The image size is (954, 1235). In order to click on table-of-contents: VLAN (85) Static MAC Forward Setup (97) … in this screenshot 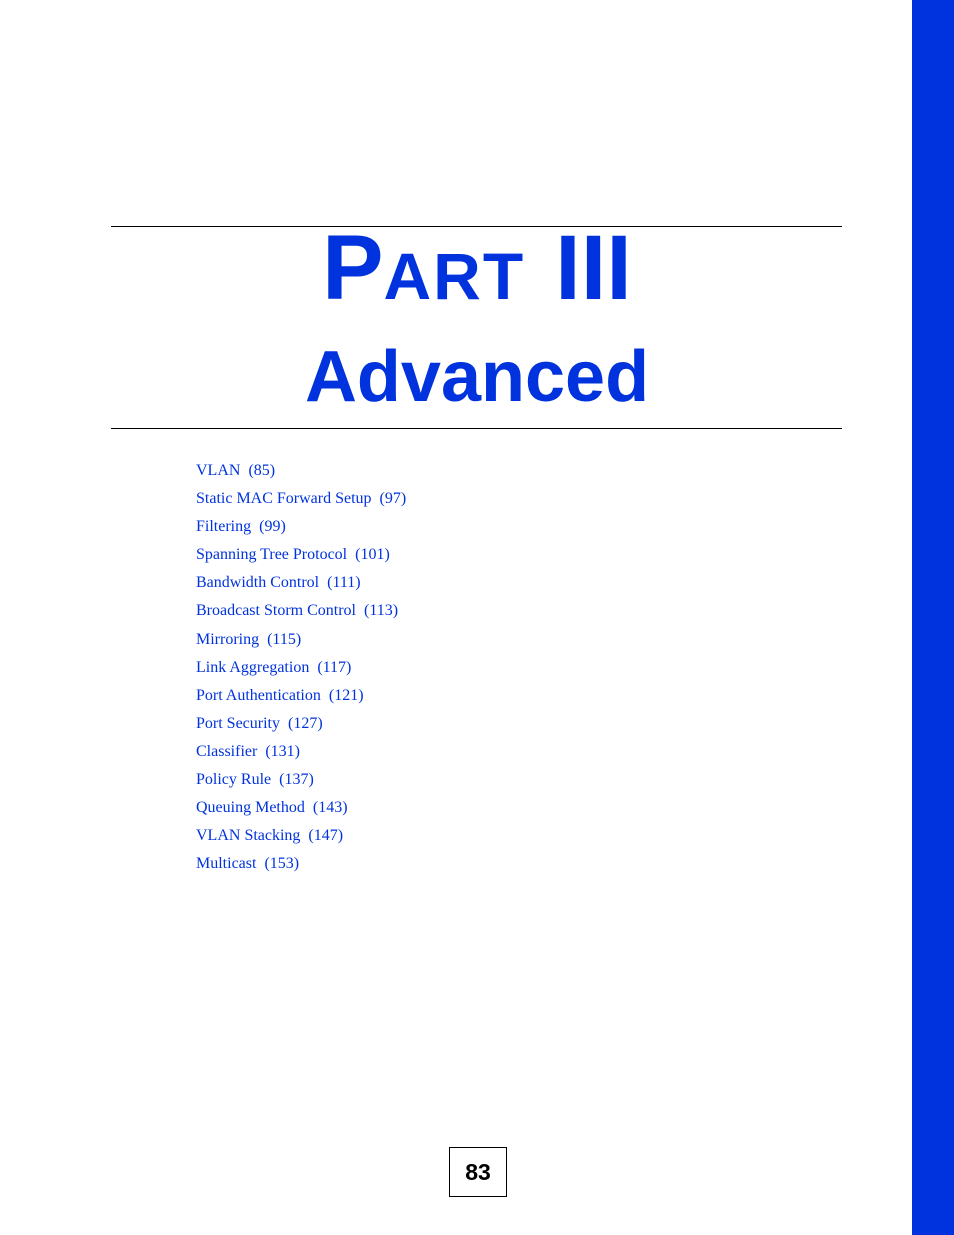, I will do `click(301, 669)`.